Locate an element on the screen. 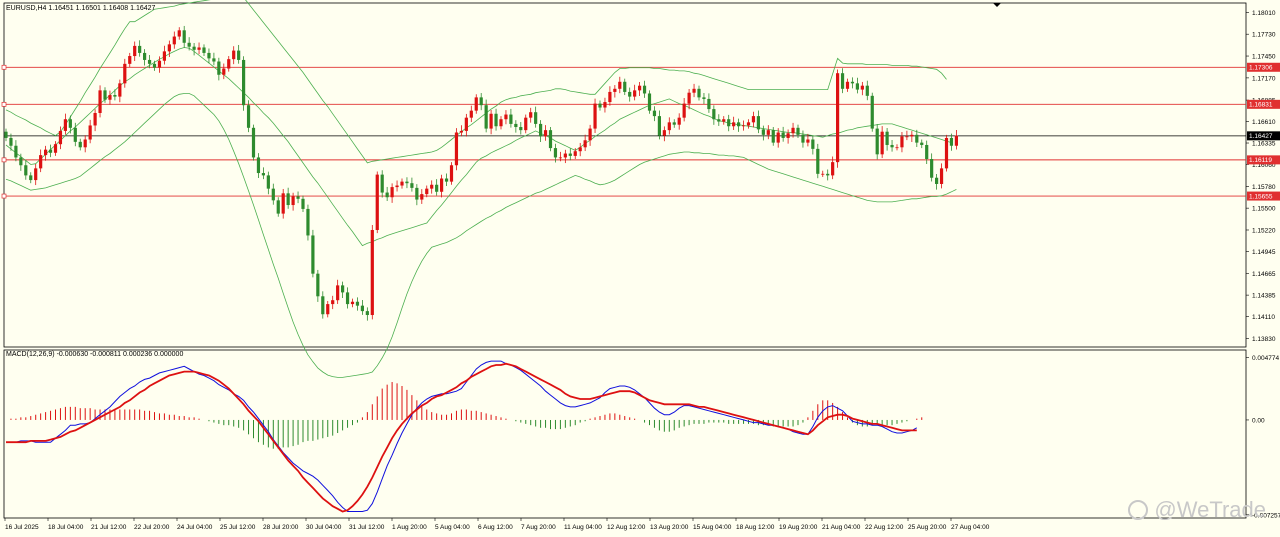 Image resolution: width=1280 pixels, height=537 pixels. macd-tick-label: 0.00 is located at coordinates (1258, 420).